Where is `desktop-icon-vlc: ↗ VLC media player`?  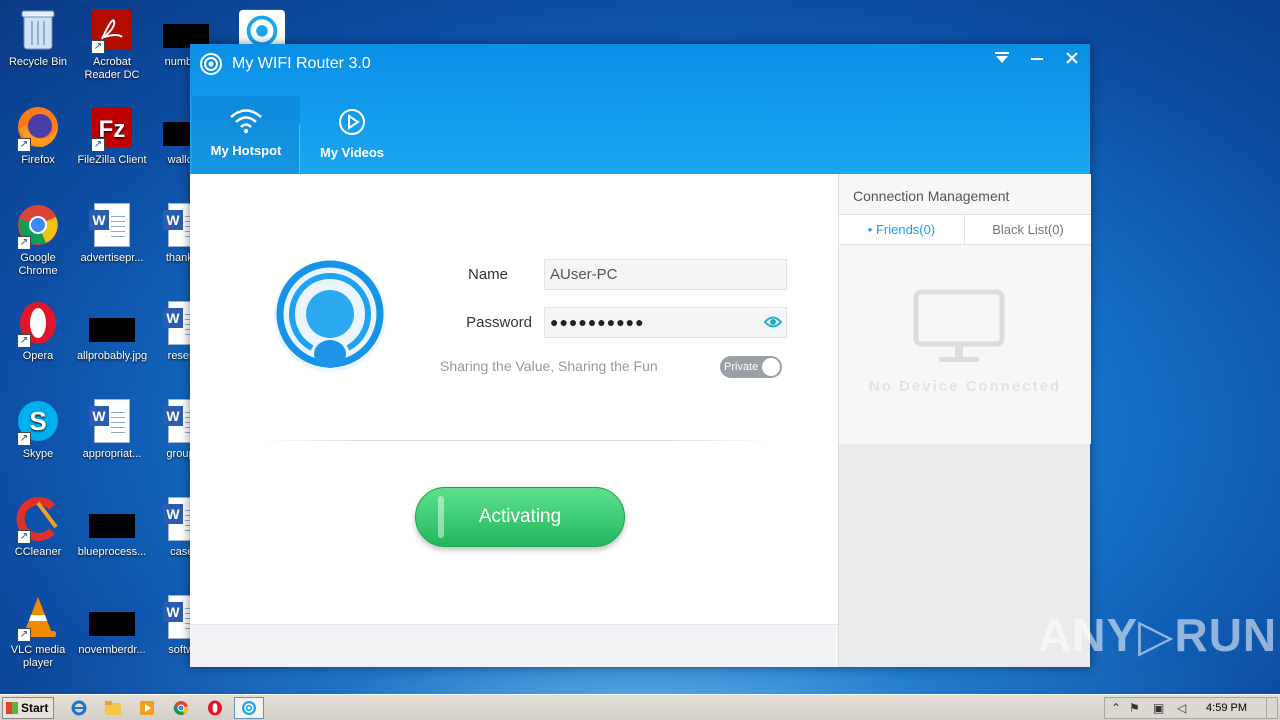
desktop-icon-vlc: ↗ VLC media player is located at coordinates (38, 632).